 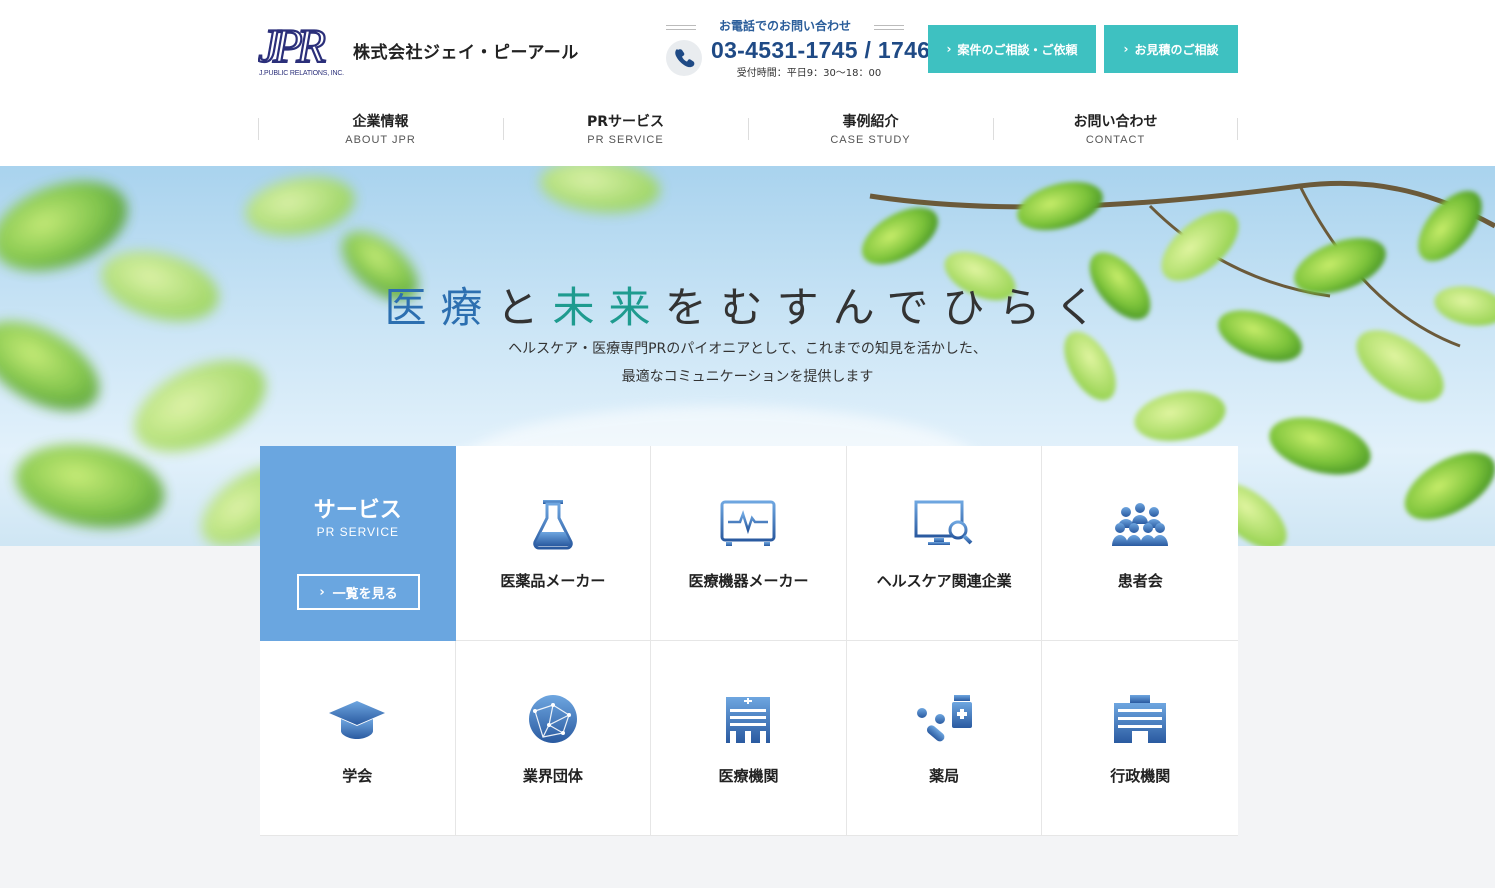 I want to click on nav-item-about: 企業情報 ABOUT JPR, so click(x=380, y=128).